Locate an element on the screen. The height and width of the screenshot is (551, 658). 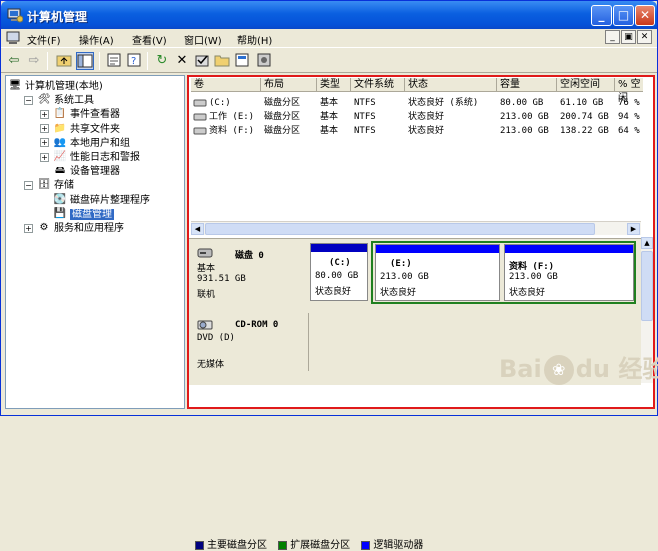
toolbar-separator is located at coordinates (147, 61).